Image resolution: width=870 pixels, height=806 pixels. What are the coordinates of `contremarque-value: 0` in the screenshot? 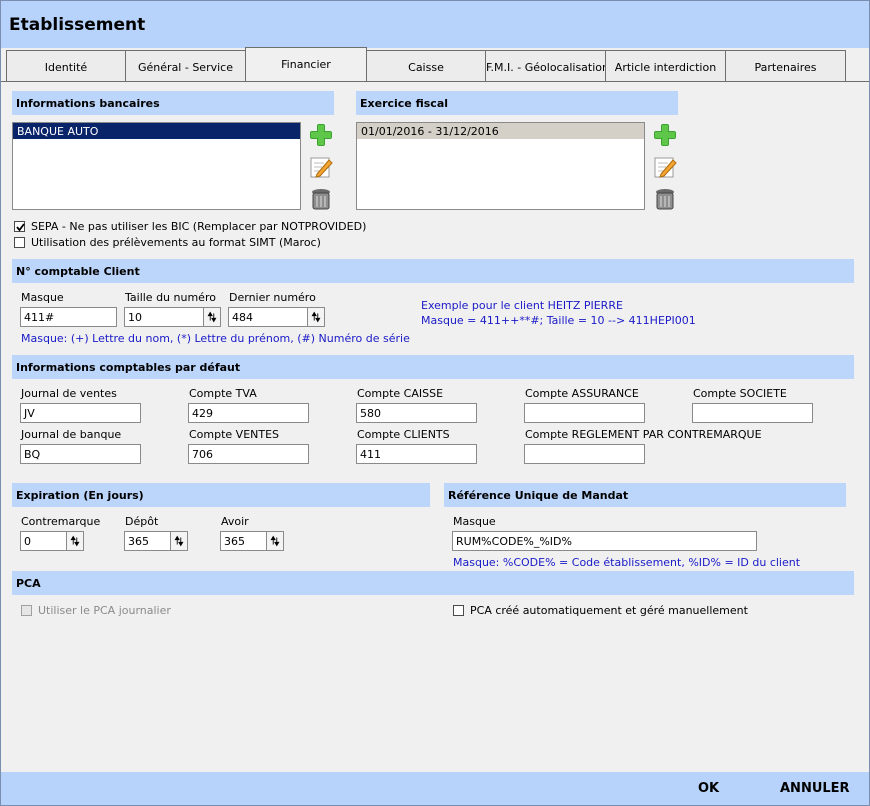 It's located at (27, 541).